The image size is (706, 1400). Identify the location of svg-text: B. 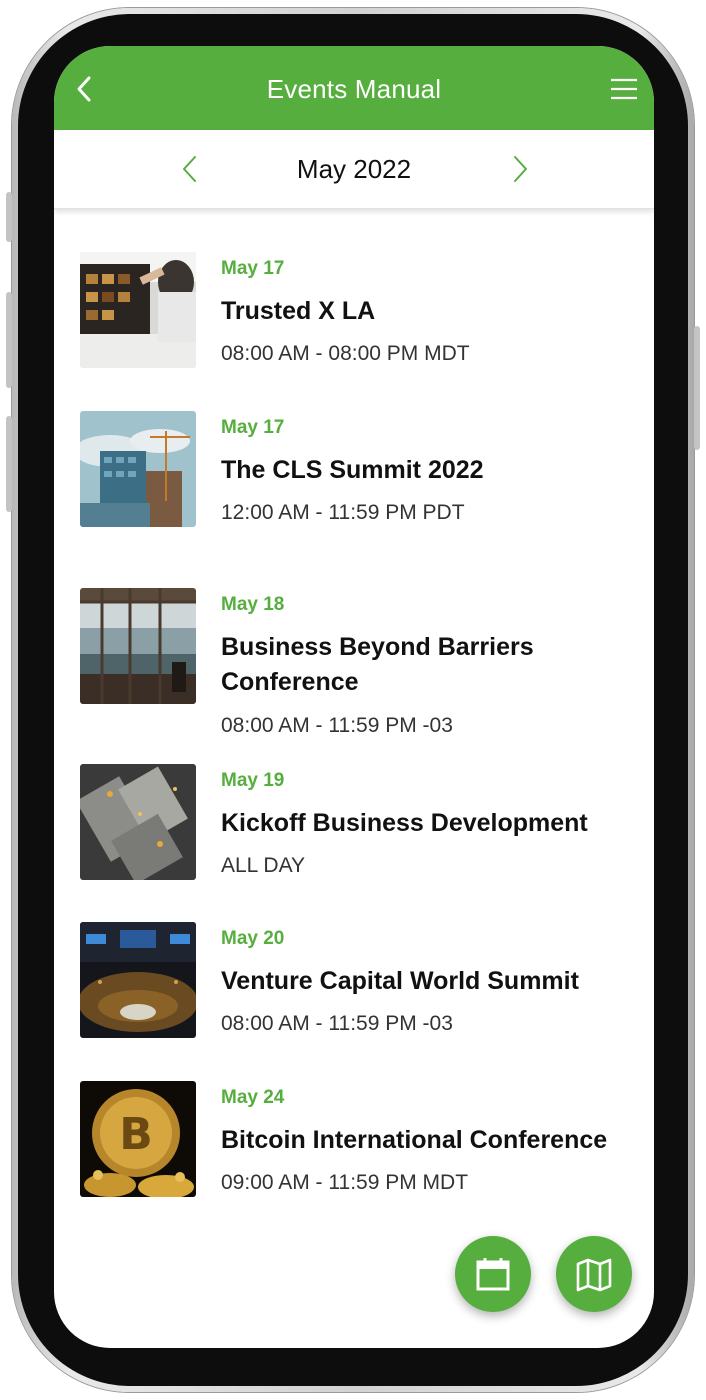
(136, 1134).